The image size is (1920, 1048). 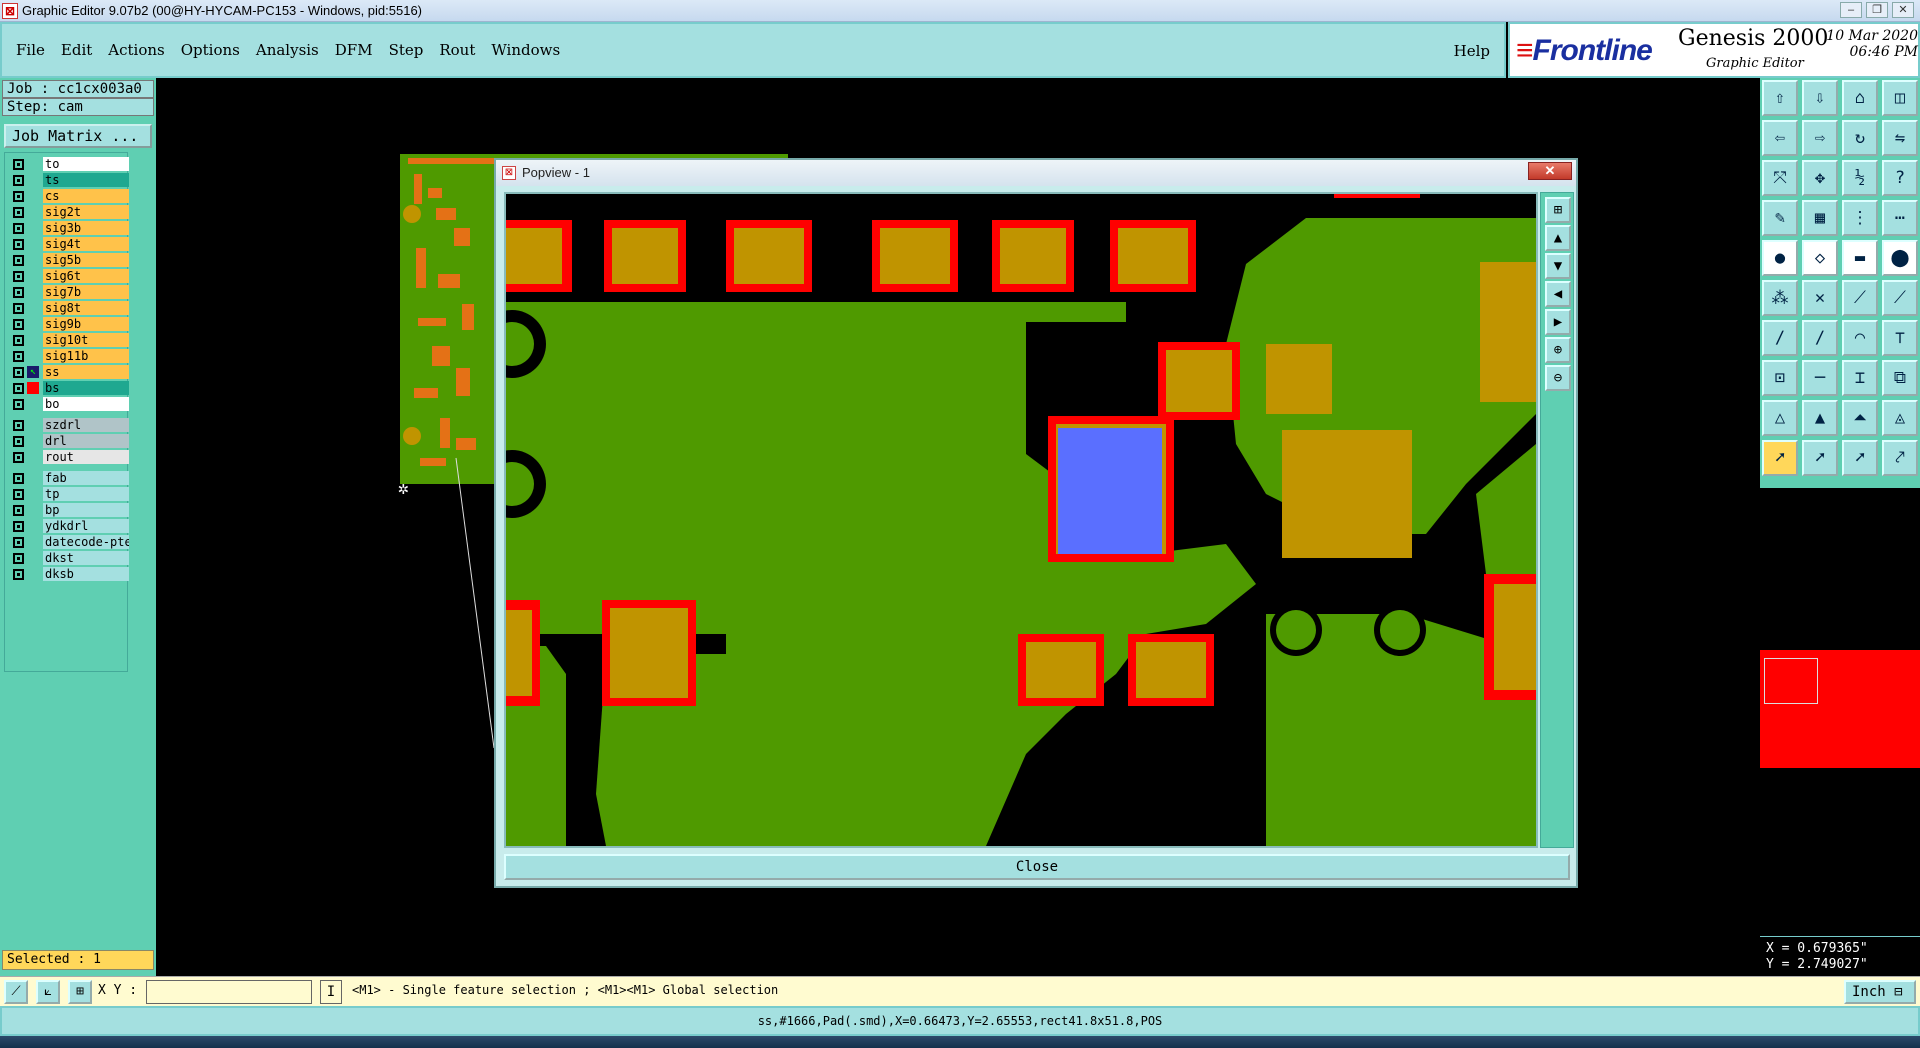 I want to click on menu-options: Options, so click(x=210, y=50).